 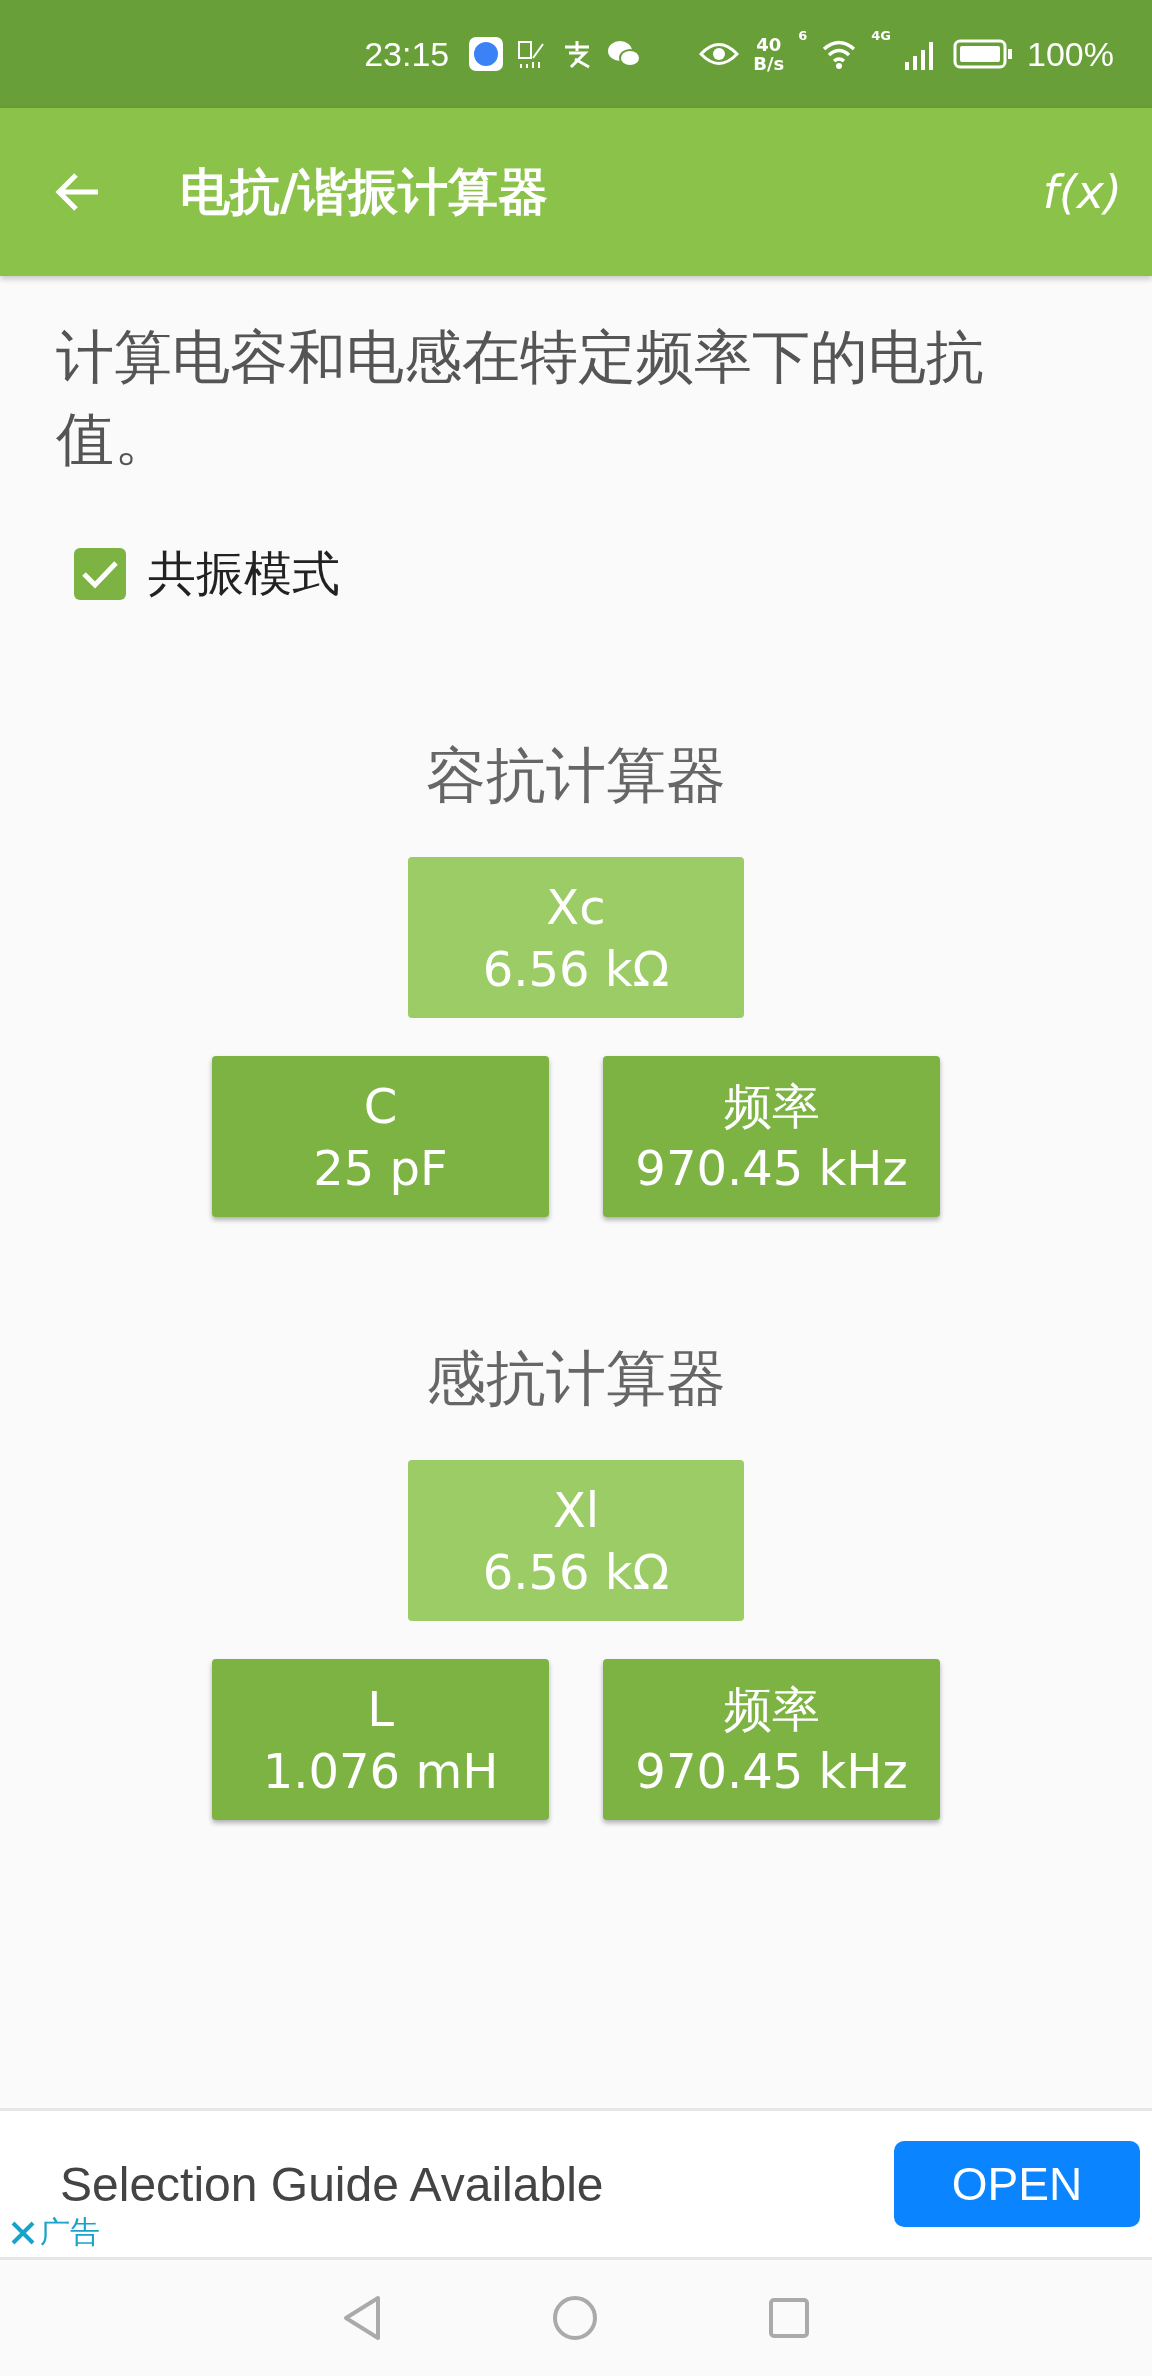 What do you see at coordinates (520, 398) in the screenshot?
I see `description: 计算电容和电感在特定频率下的电抗值。` at bounding box center [520, 398].